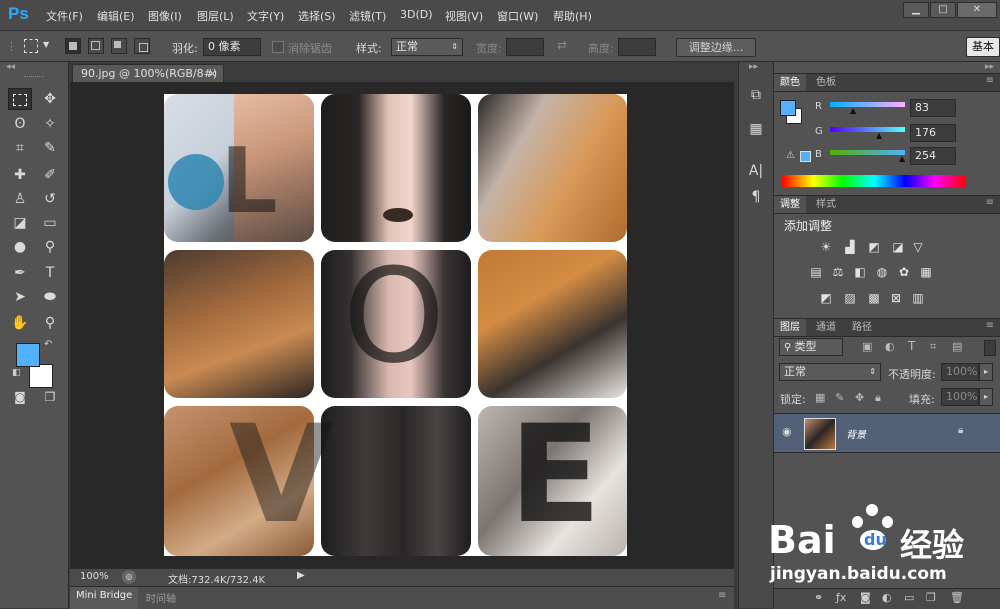 The image size is (1000, 609). Describe the element at coordinates (20, 148) in the screenshot. I see `crop-tool-icon: ⌗` at that location.